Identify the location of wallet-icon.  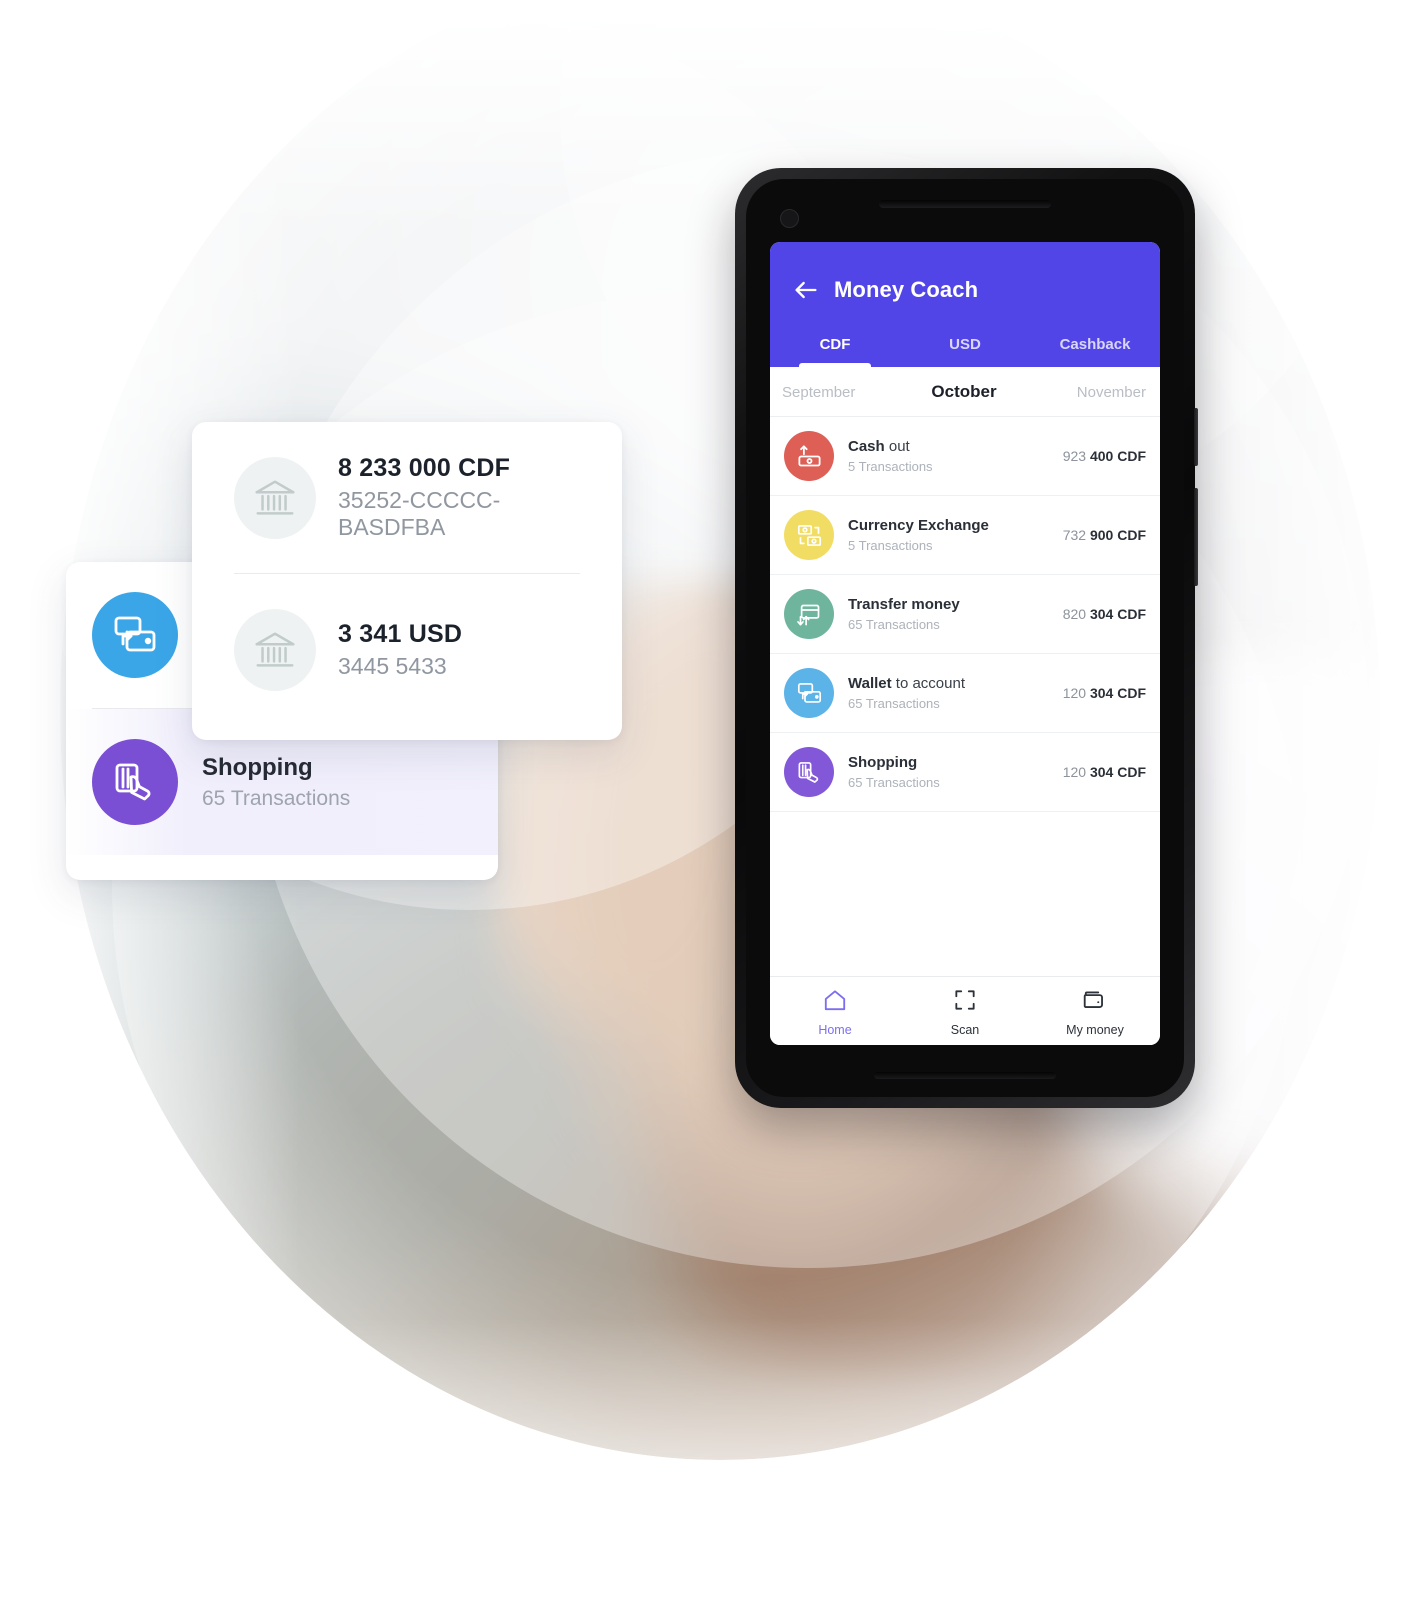
(1095, 1002).